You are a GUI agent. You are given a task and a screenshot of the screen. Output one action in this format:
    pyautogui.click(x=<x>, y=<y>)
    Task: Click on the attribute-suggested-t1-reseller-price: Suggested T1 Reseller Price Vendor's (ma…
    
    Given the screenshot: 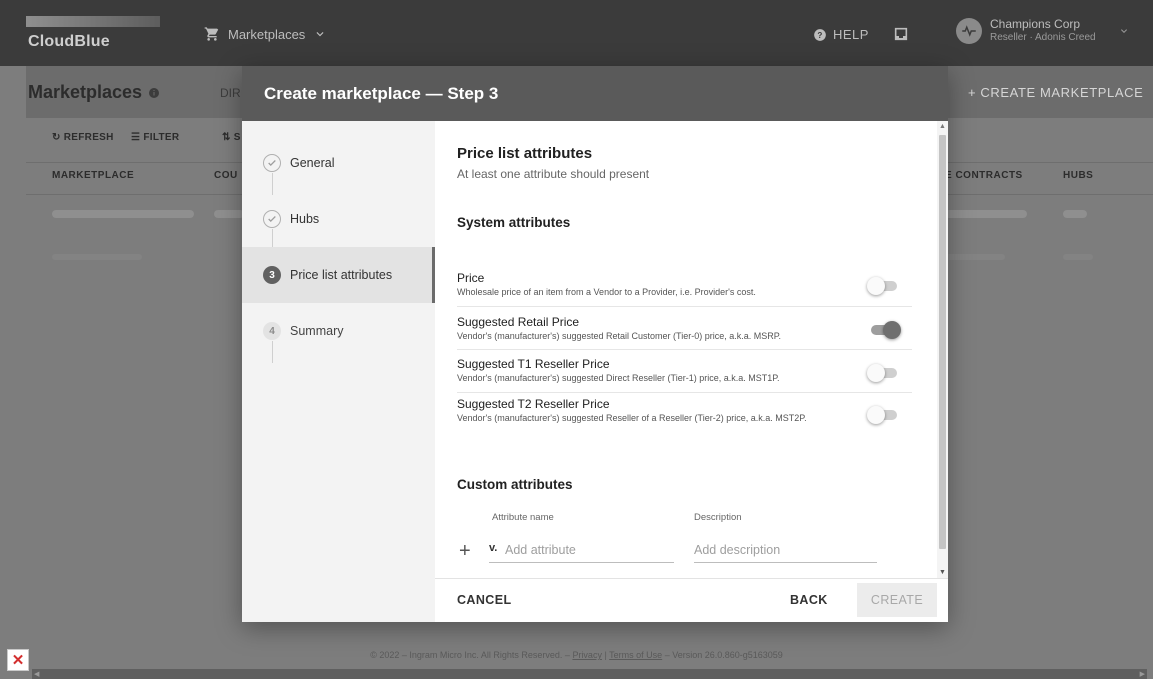 What is the action you would take?
    pyautogui.click(x=684, y=370)
    